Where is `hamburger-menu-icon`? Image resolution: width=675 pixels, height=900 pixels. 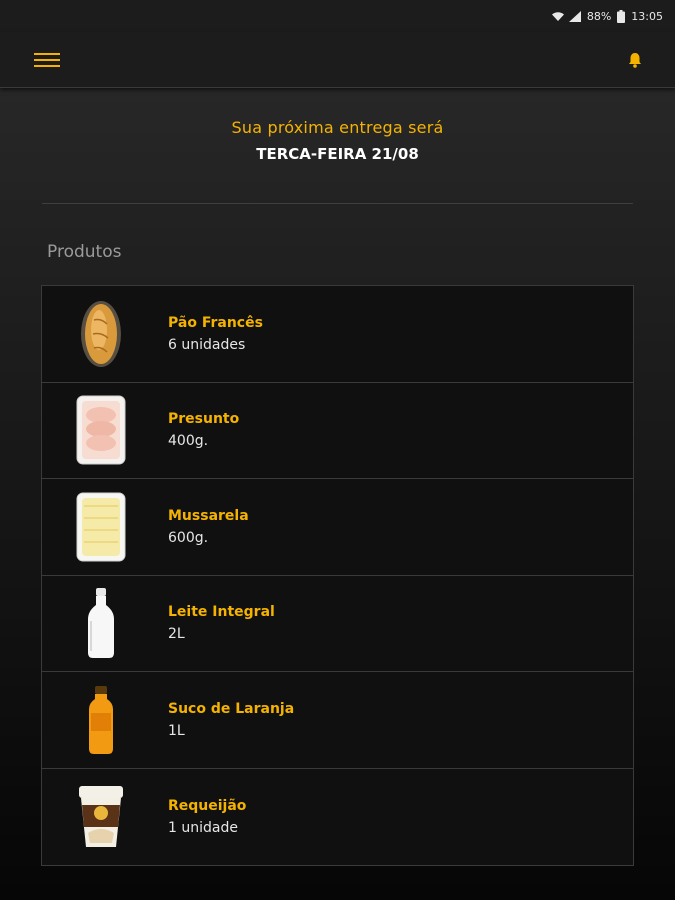 hamburger-menu-icon is located at coordinates (49, 60).